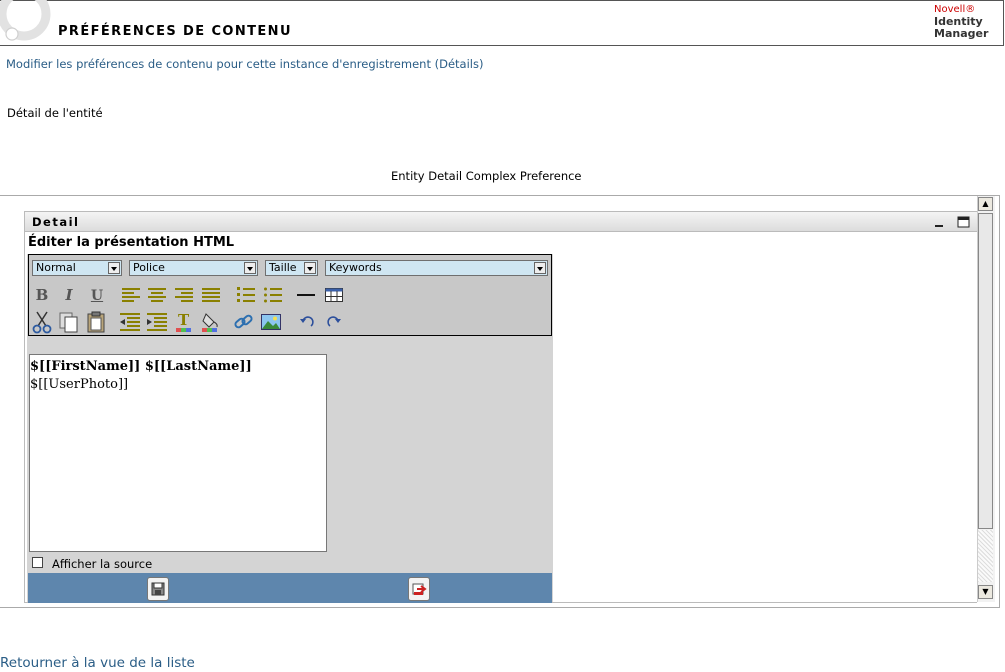 This screenshot has width=1005, height=672. Describe the element at coordinates (500, 195) in the screenshot. I see `content-frame-top` at that location.